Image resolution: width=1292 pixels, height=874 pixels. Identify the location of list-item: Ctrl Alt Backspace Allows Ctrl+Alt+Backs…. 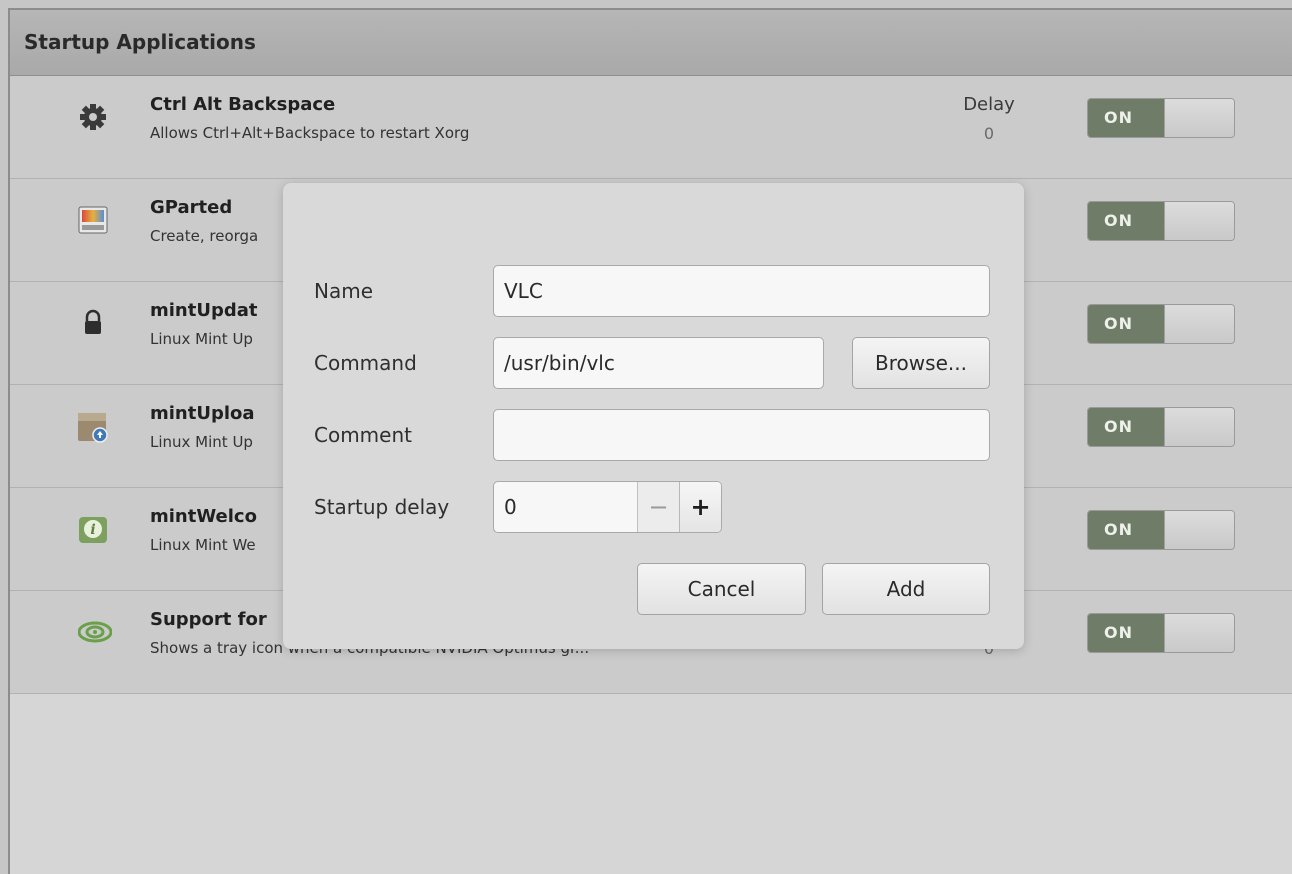
(651, 127).